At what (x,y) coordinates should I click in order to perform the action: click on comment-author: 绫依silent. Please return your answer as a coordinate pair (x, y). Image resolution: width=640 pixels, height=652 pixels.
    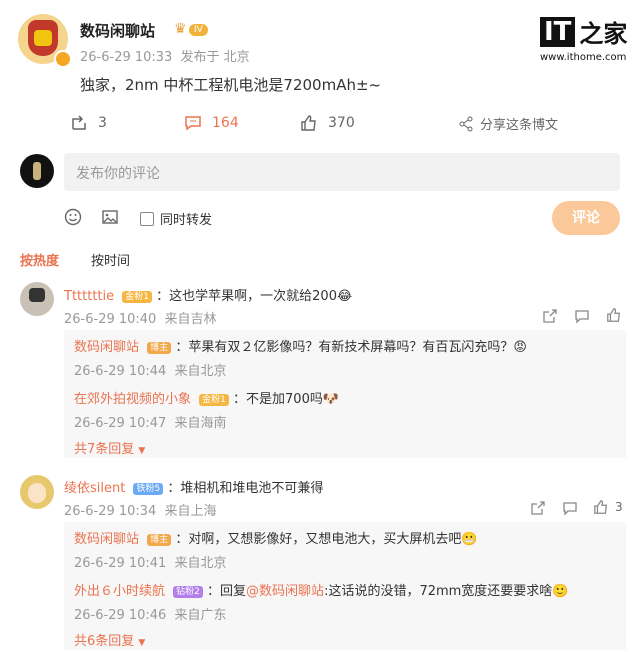
    Looking at the image, I should click on (94, 488).